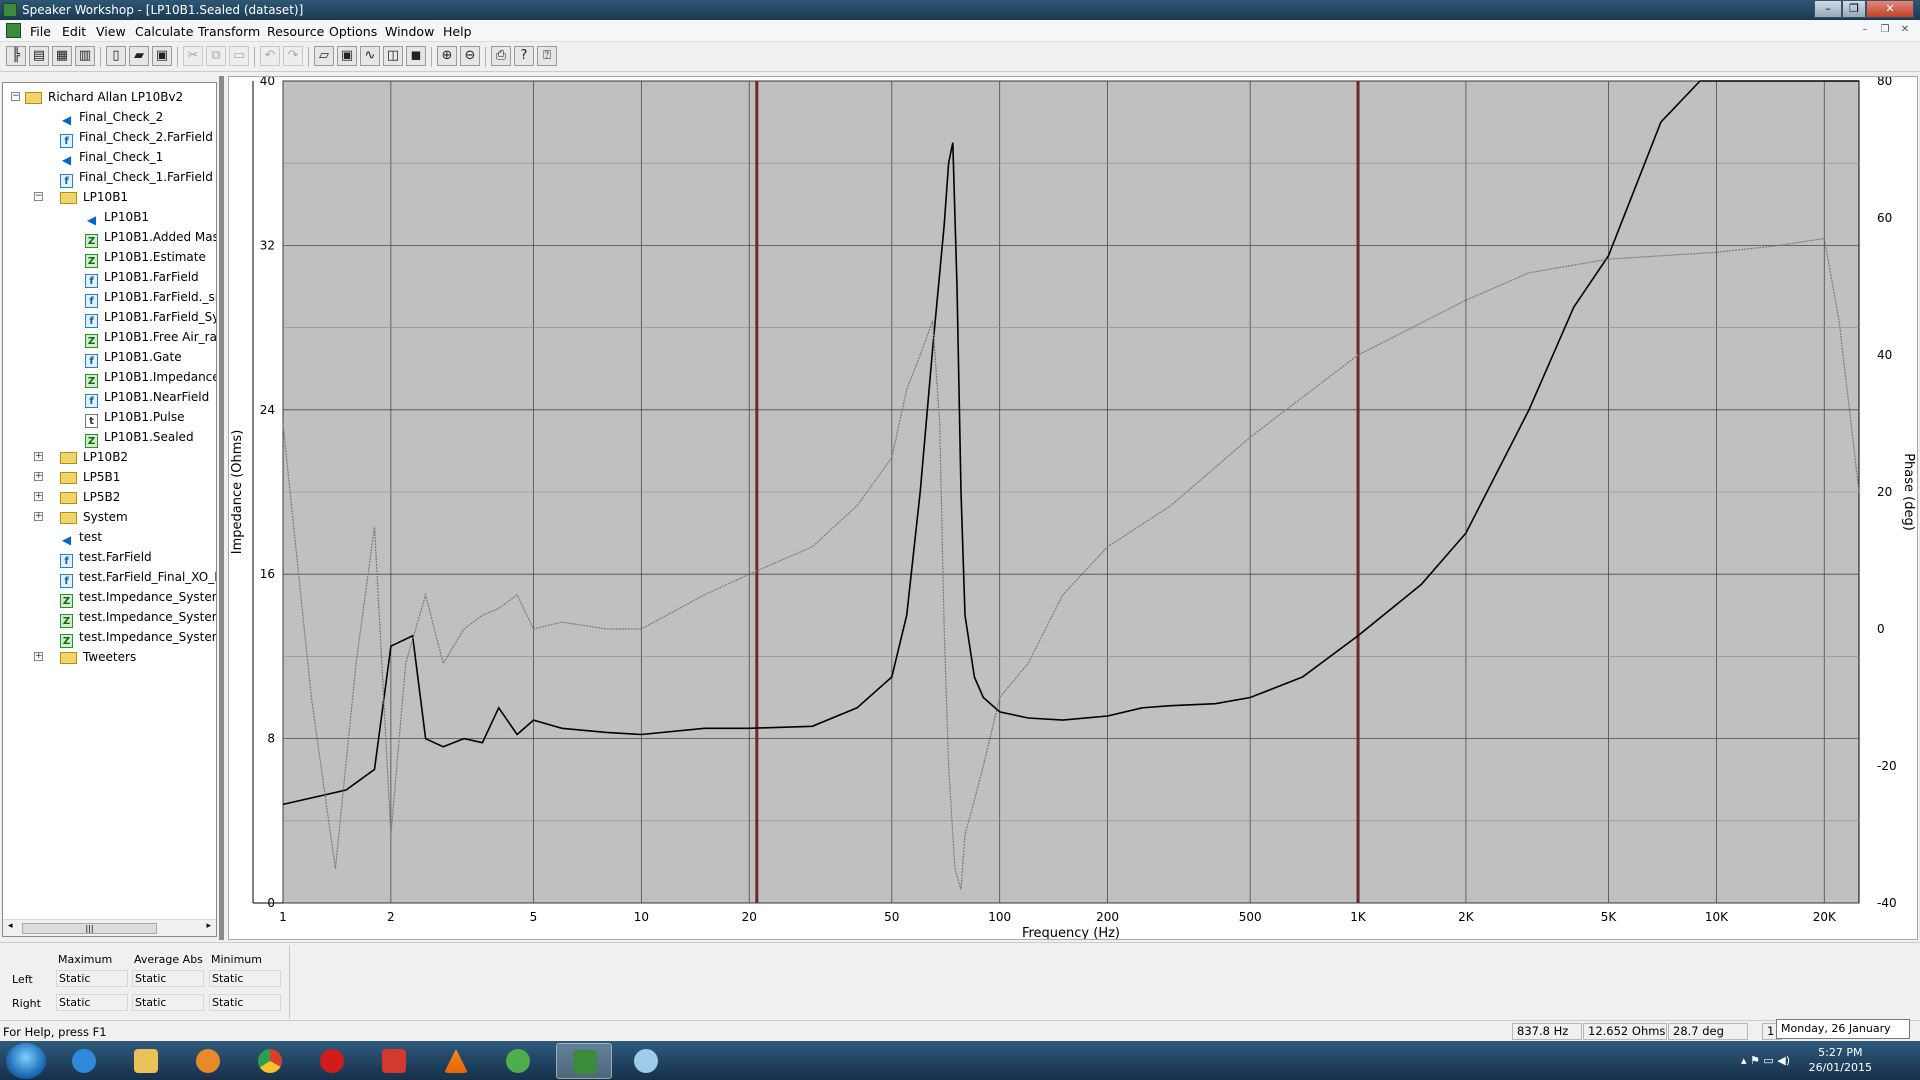 This screenshot has width=1920, height=1080. Describe the element at coordinates (216, 56) in the screenshot. I see `copy-icon: ⧉` at that location.